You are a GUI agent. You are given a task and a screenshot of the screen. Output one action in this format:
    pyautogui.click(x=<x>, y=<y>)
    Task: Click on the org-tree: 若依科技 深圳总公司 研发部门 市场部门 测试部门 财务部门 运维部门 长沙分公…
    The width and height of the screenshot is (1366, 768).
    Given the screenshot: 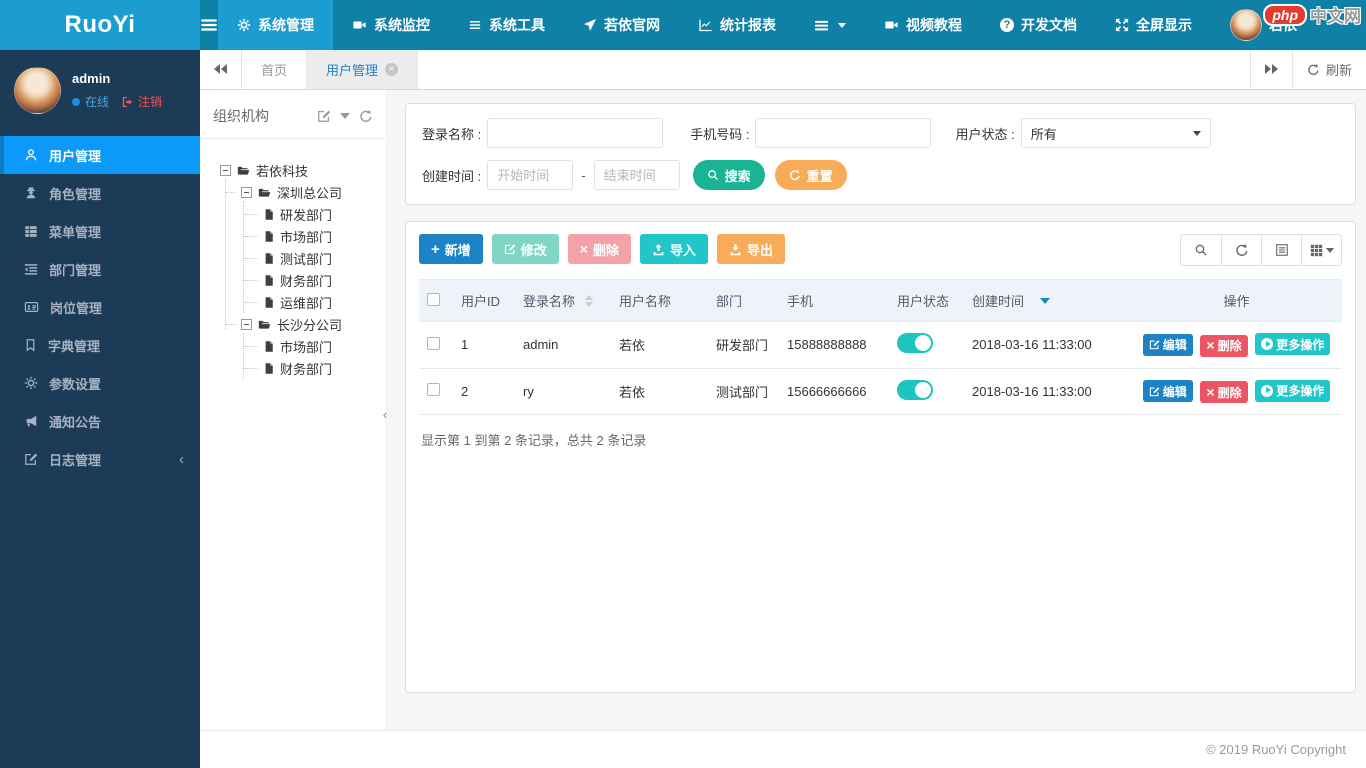 What is the action you would take?
    pyautogui.click(x=292, y=269)
    